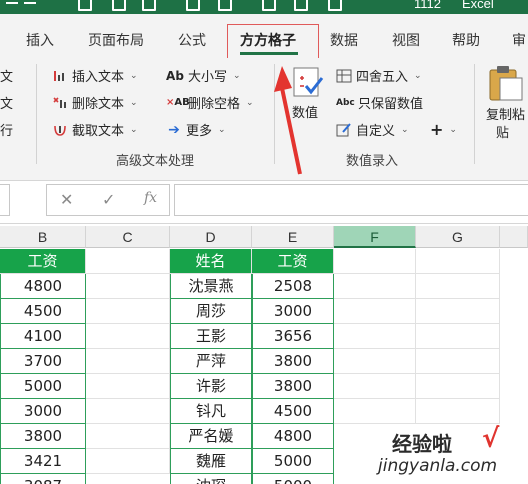 Image resolution: width=528 pixels, height=484 pixels. What do you see at coordinates (293, 411) in the screenshot?
I see `salary-cell: 4500` at bounding box center [293, 411].